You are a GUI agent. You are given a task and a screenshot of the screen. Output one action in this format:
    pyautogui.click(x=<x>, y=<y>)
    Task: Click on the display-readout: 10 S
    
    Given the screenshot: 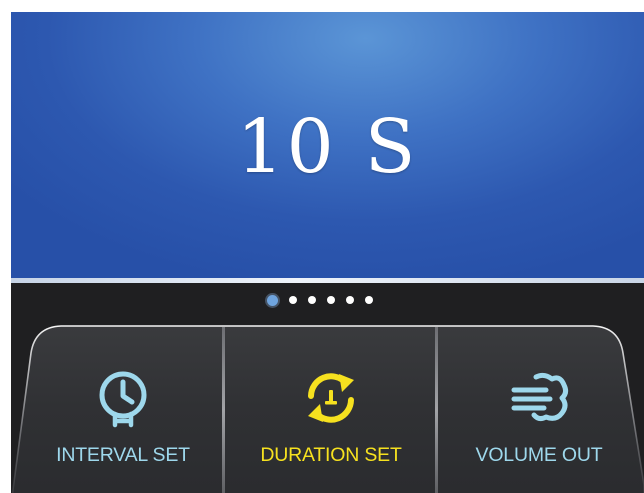 What is the action you would take?
    pyautogui.click(x=327, y=147)
    